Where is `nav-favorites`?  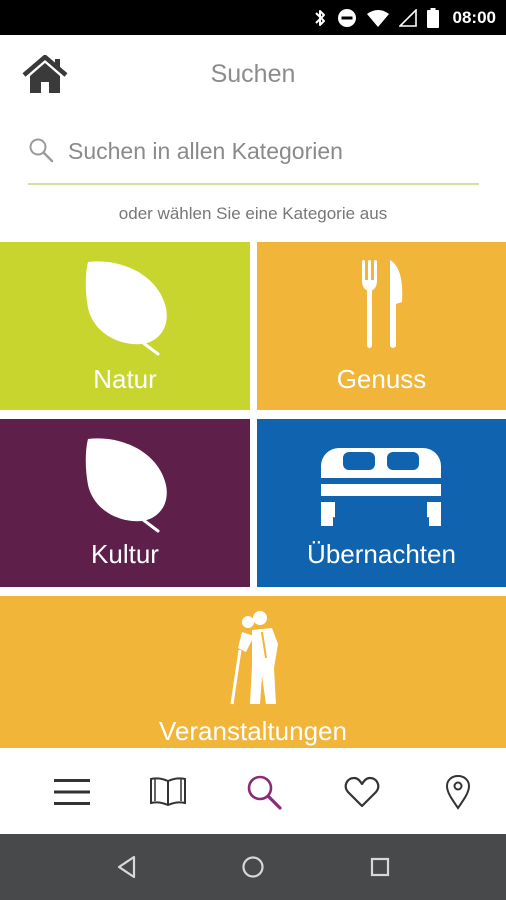
nav-favorites is located at coordinates (362, 792).